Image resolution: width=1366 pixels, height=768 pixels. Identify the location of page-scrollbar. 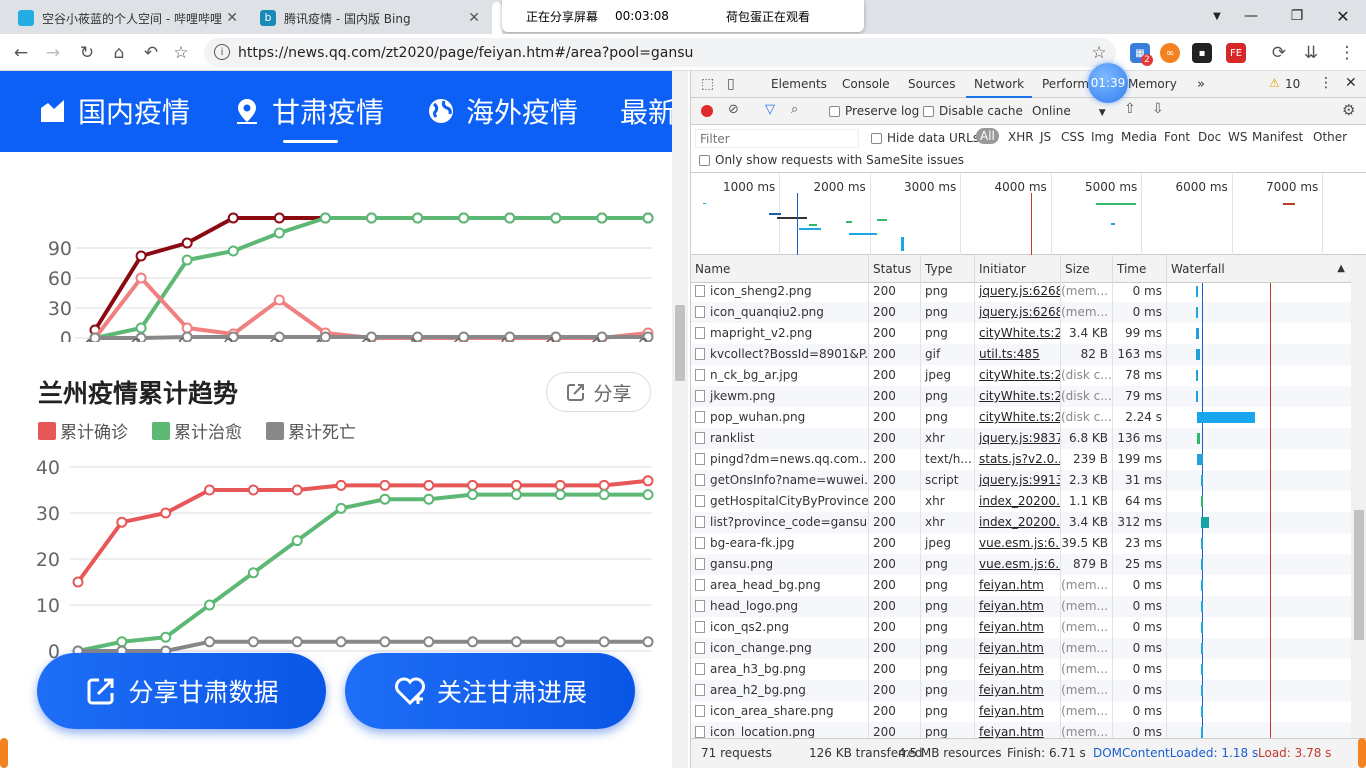
(680, 419).